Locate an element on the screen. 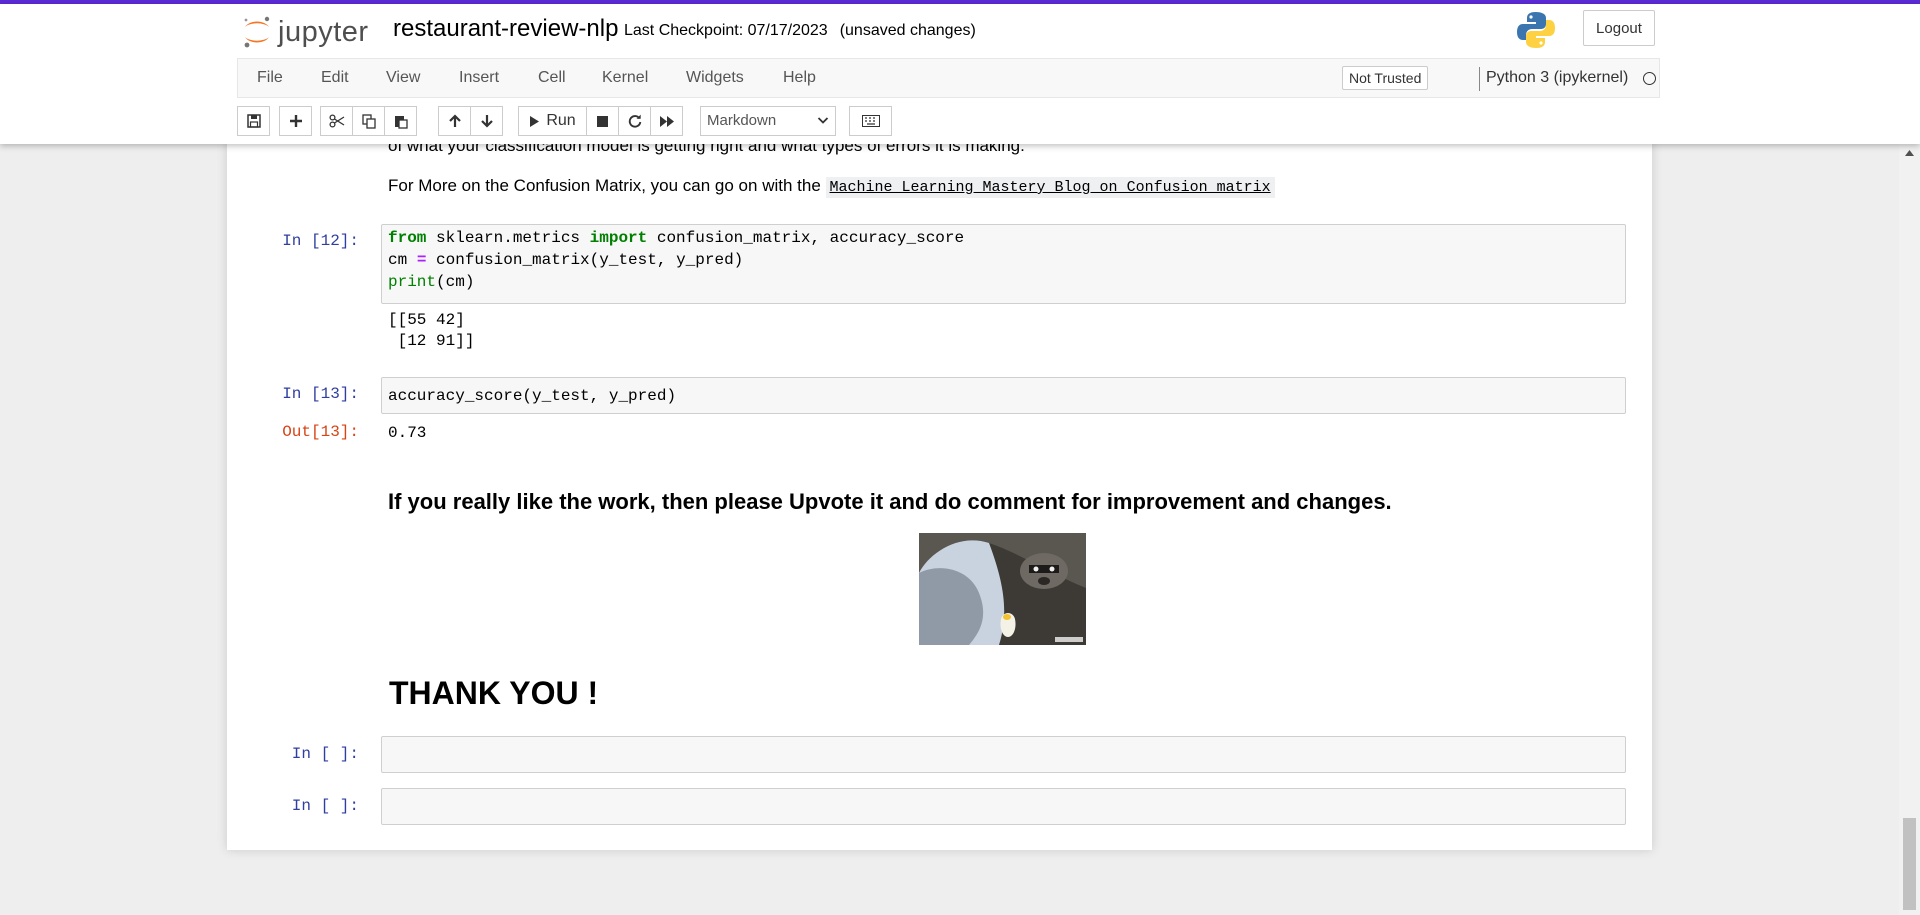 The height and width of the screenshot is (915, 1920). plus-icon is located at coordinates (295, 121).